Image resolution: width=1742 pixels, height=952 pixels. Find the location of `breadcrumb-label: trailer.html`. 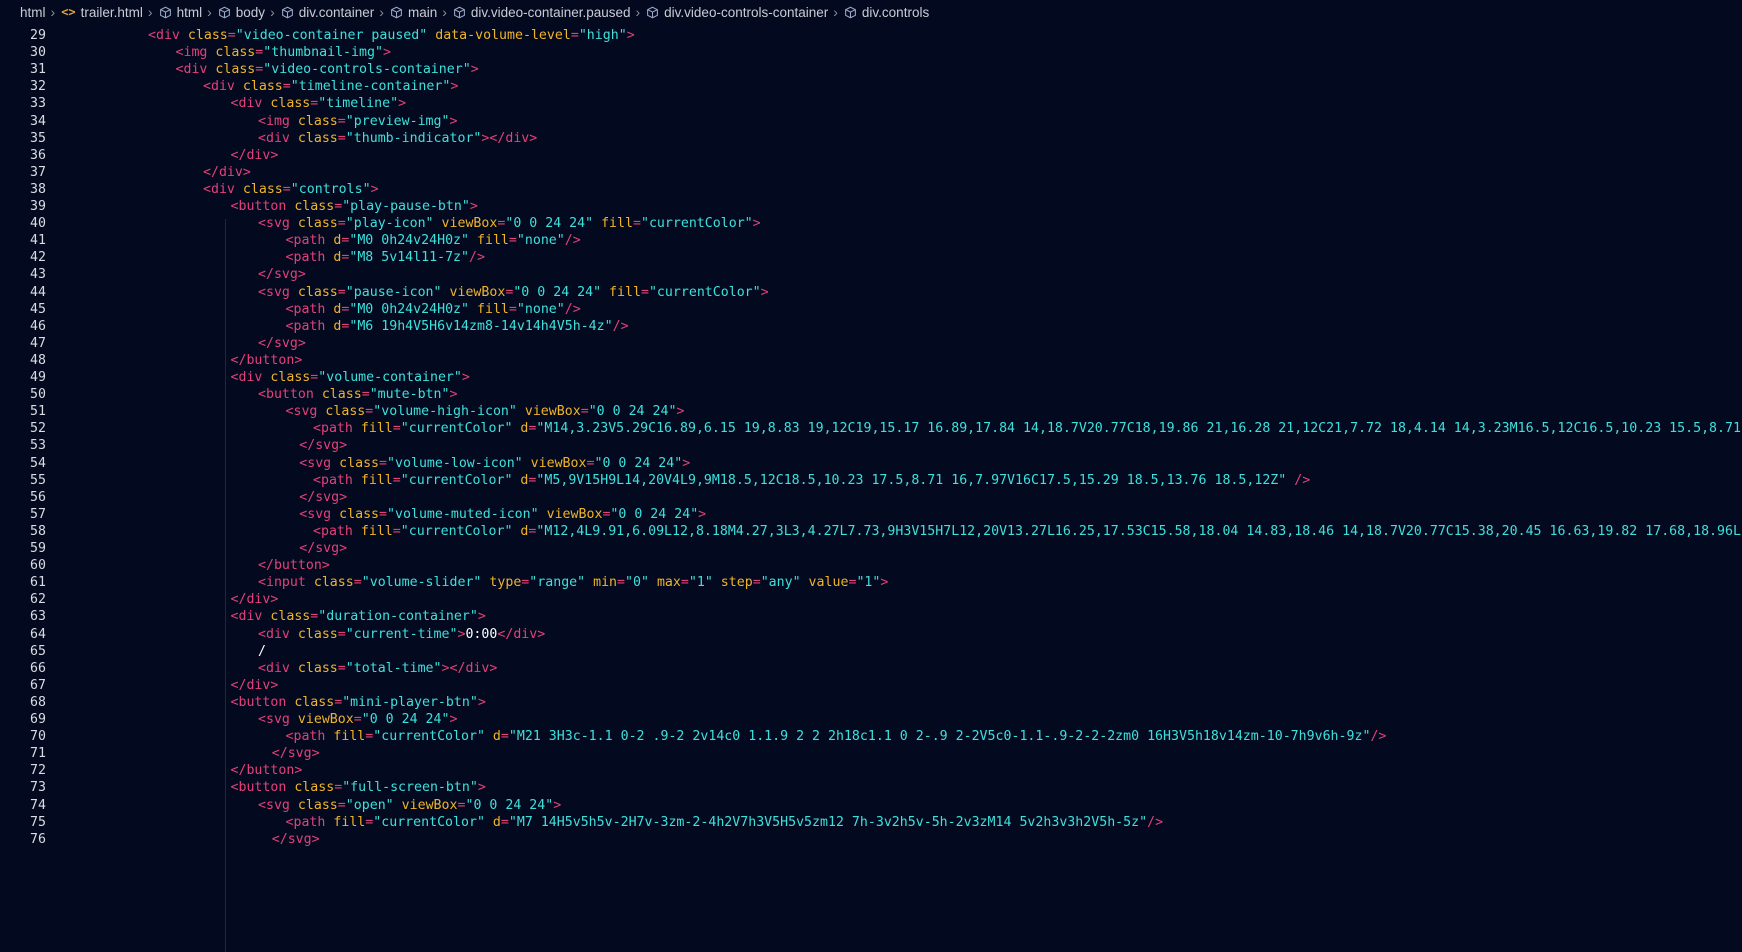

breadcrumb-label: trailer.html is located at coordinates (111, 12).